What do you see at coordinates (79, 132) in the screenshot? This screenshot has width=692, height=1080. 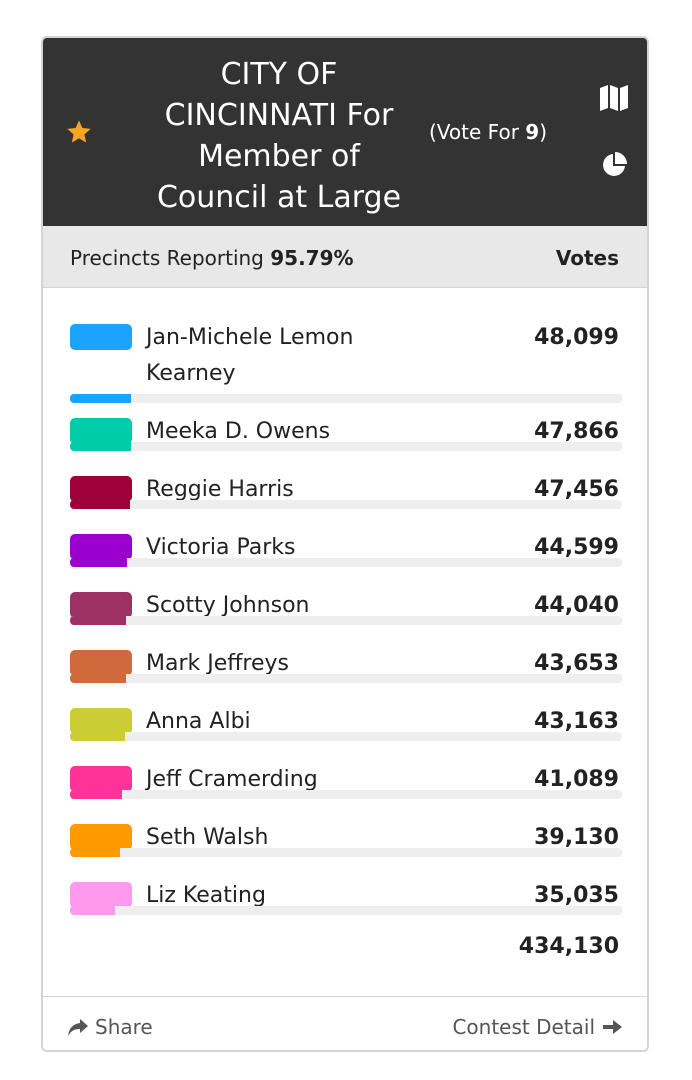 I see `star-icon` at bounding box center [79, 132].